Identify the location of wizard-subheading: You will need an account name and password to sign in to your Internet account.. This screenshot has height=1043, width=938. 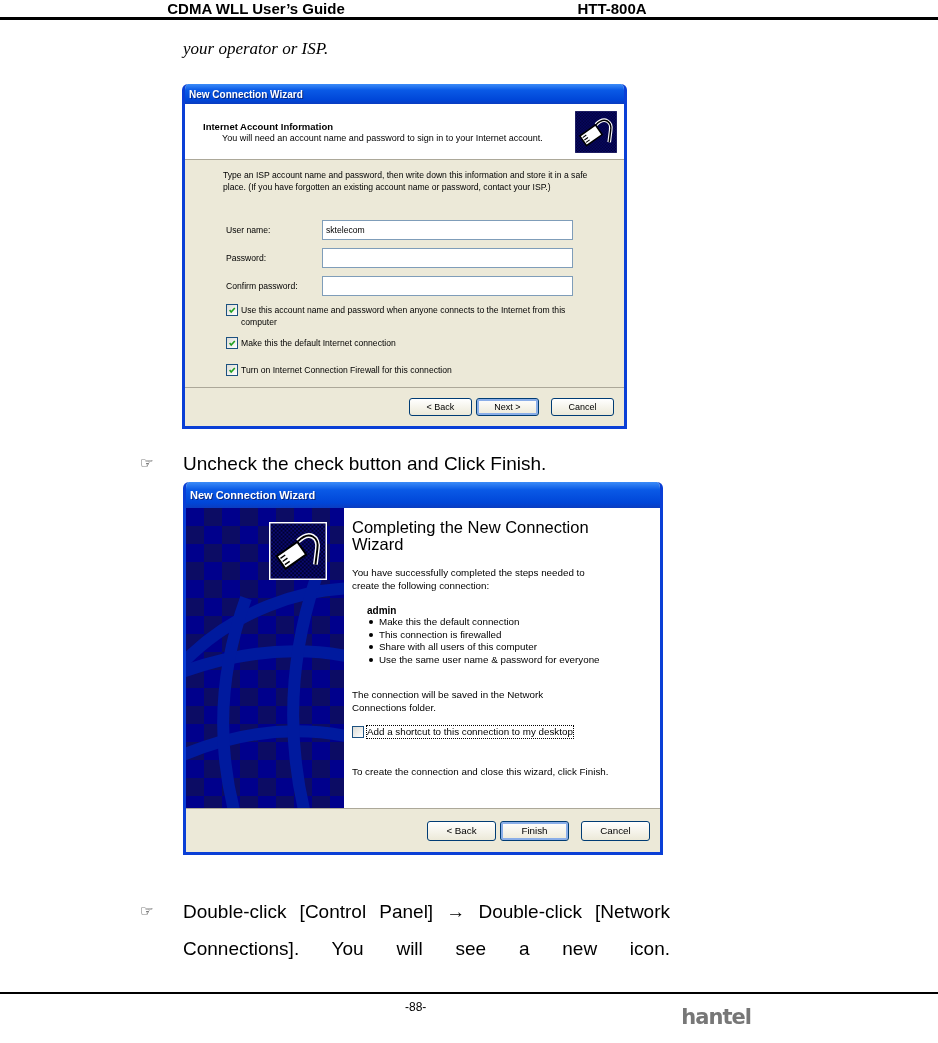
(382, 137).